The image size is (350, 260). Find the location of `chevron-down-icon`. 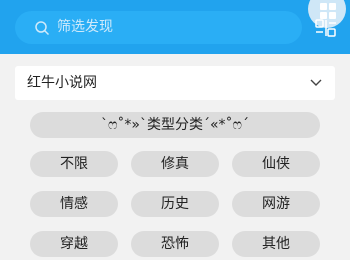

chevron-down-icon is located at coordinates (316, 82).